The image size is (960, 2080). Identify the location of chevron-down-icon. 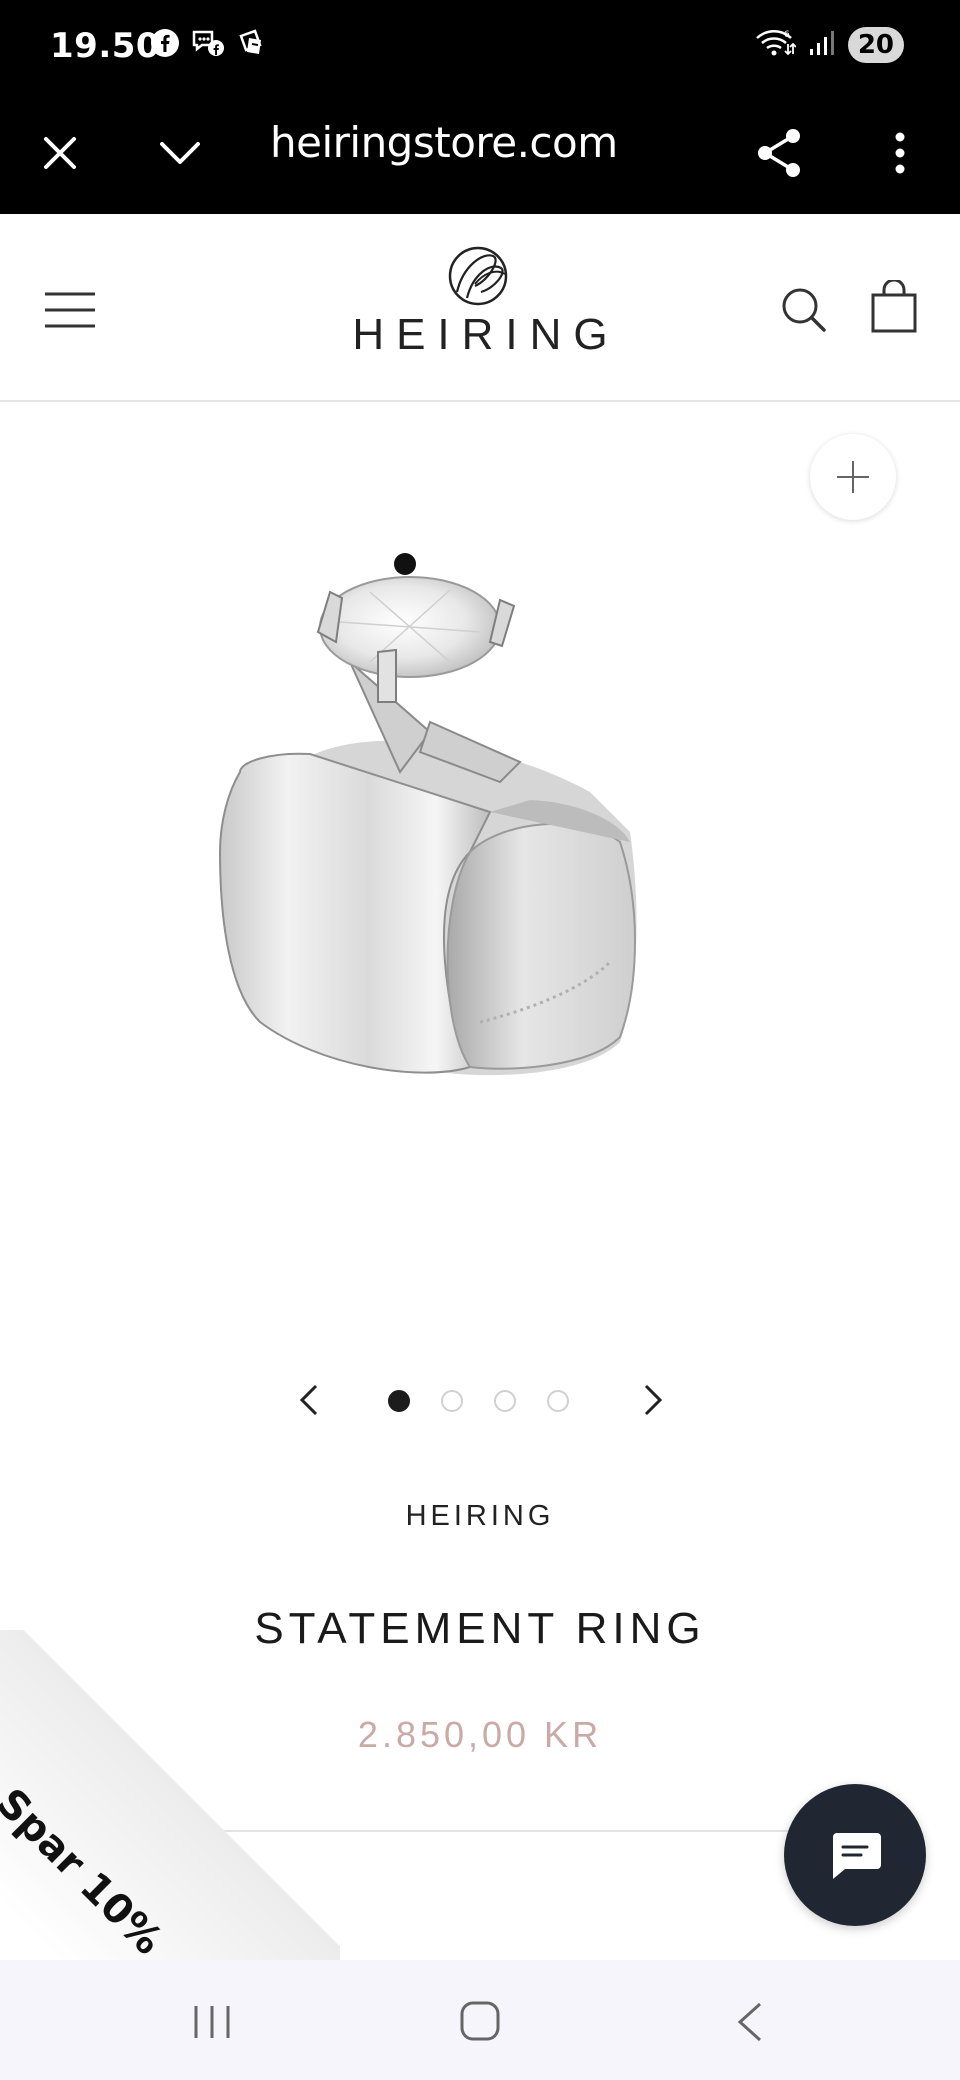
(180, 153).